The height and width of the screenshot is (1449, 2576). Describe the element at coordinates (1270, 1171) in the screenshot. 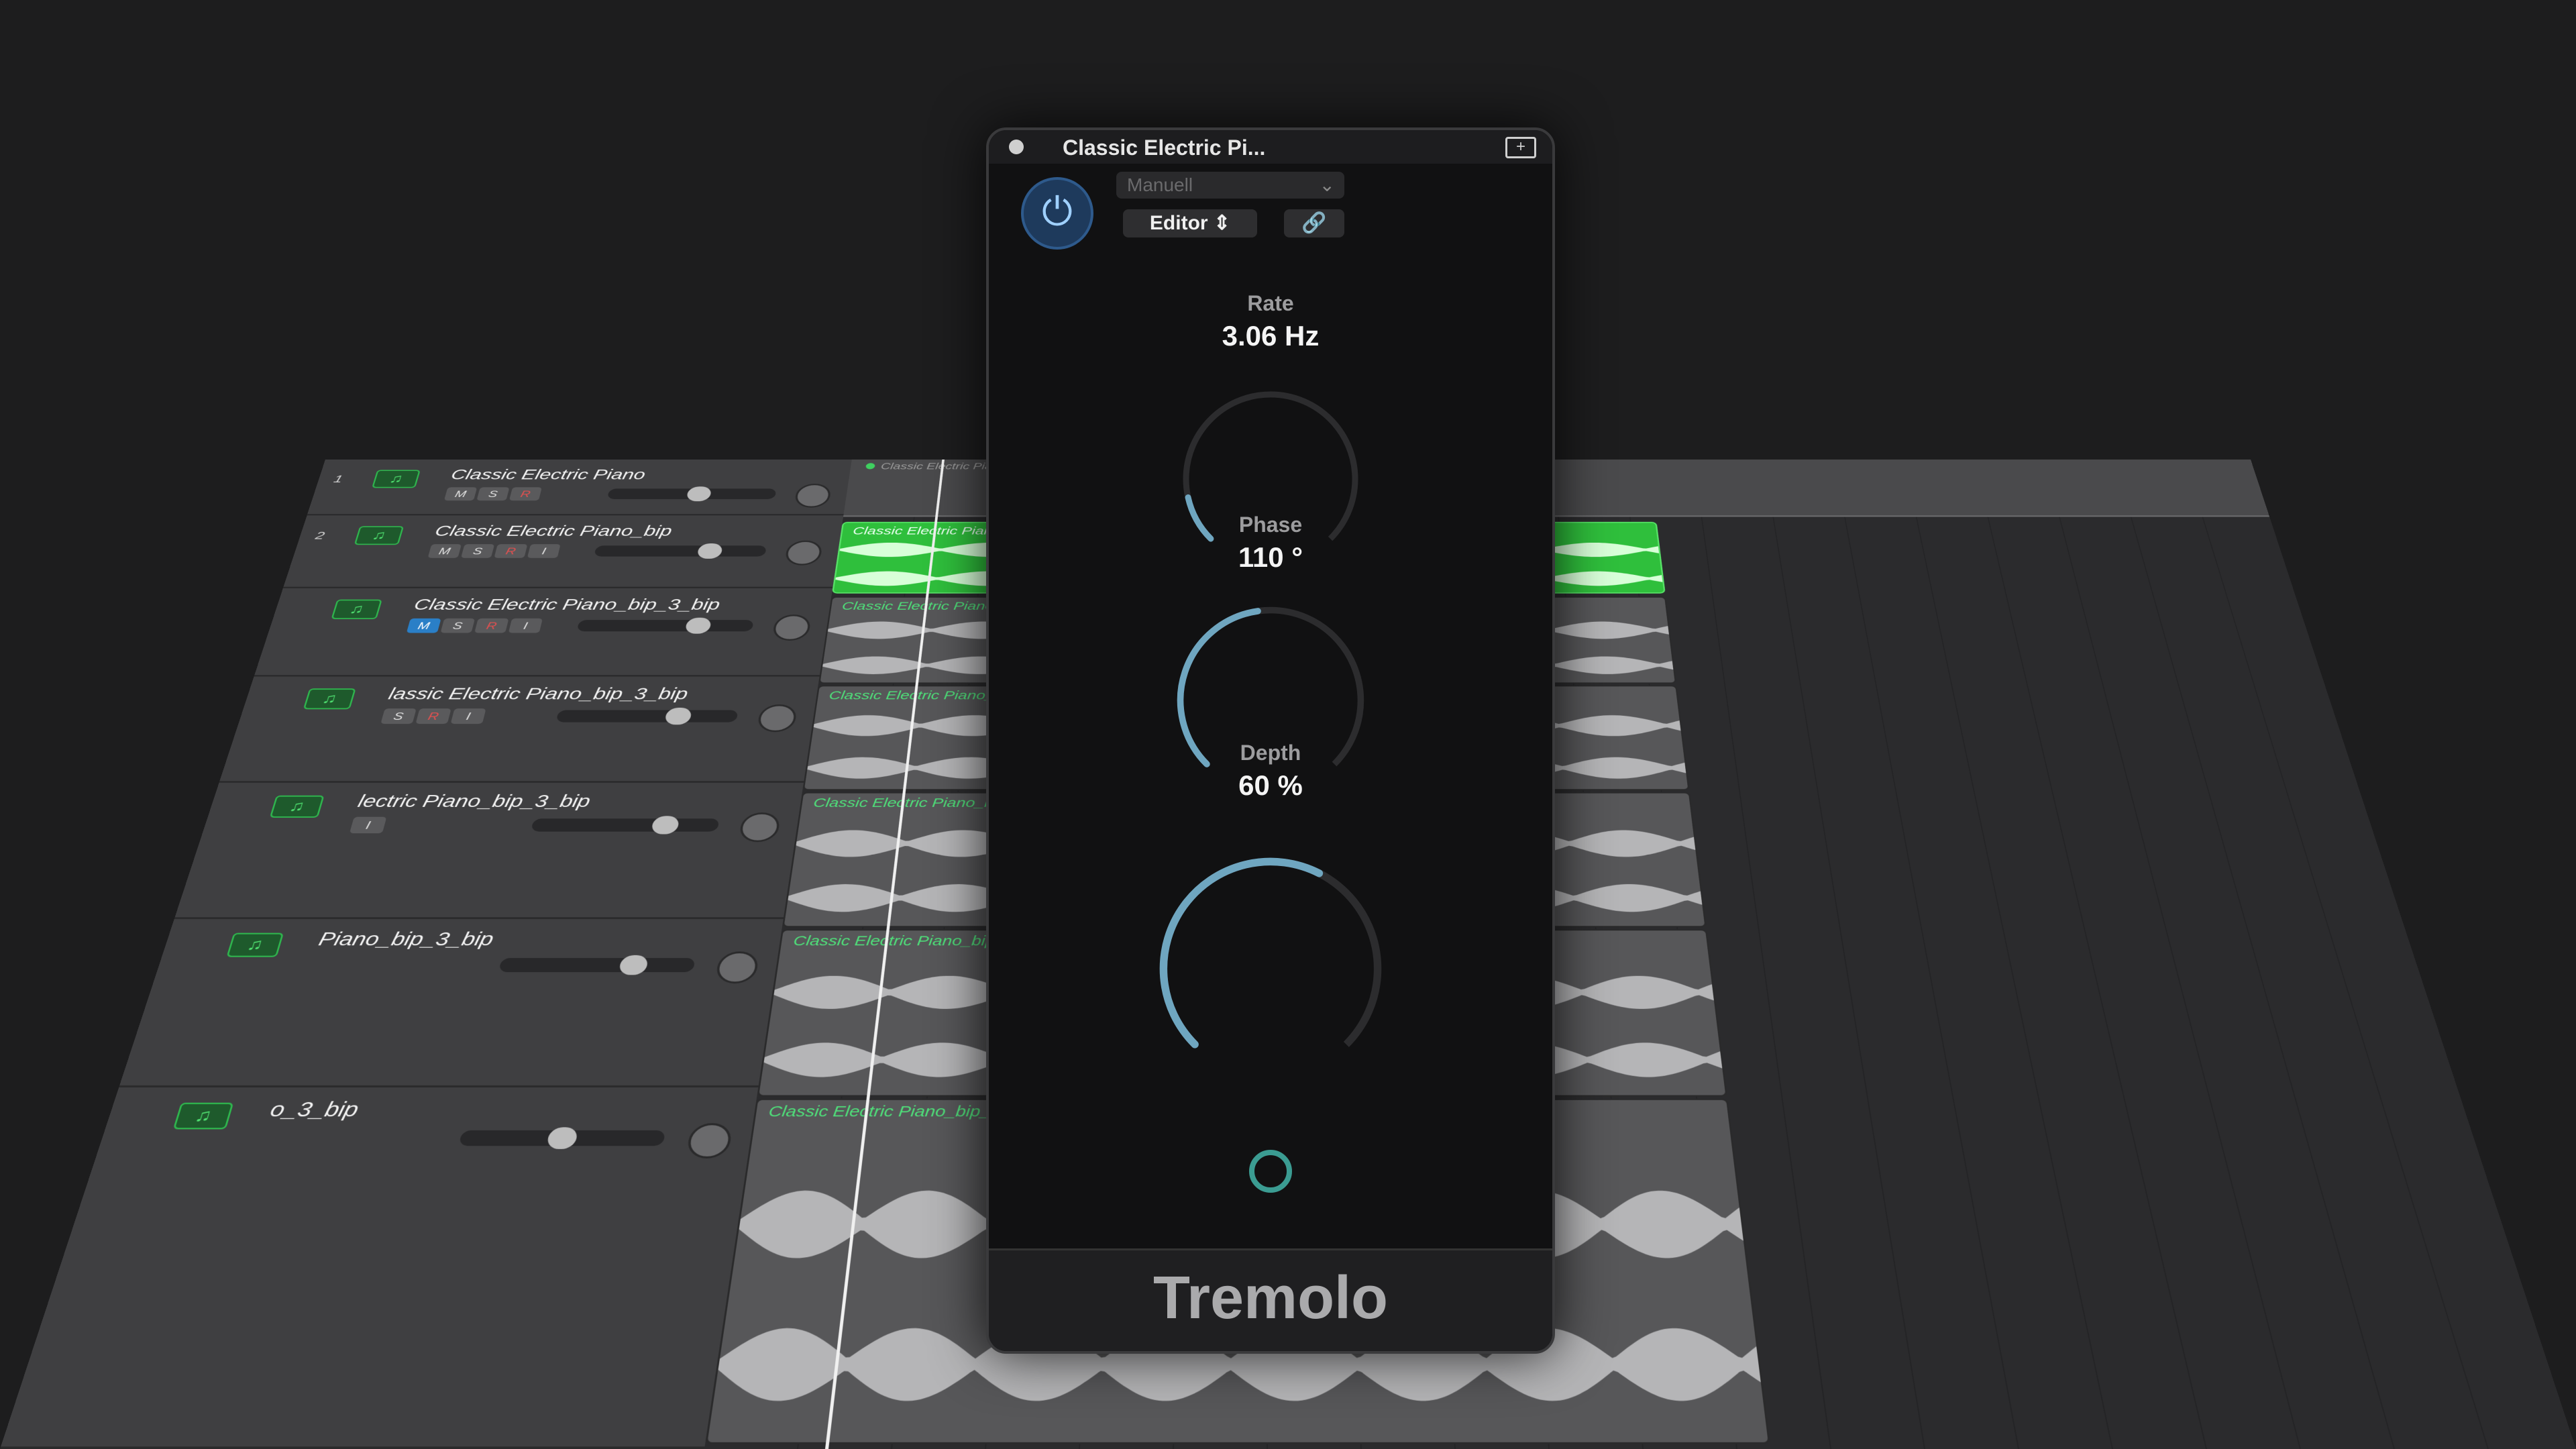

I see `lfo-indicator` at that location.